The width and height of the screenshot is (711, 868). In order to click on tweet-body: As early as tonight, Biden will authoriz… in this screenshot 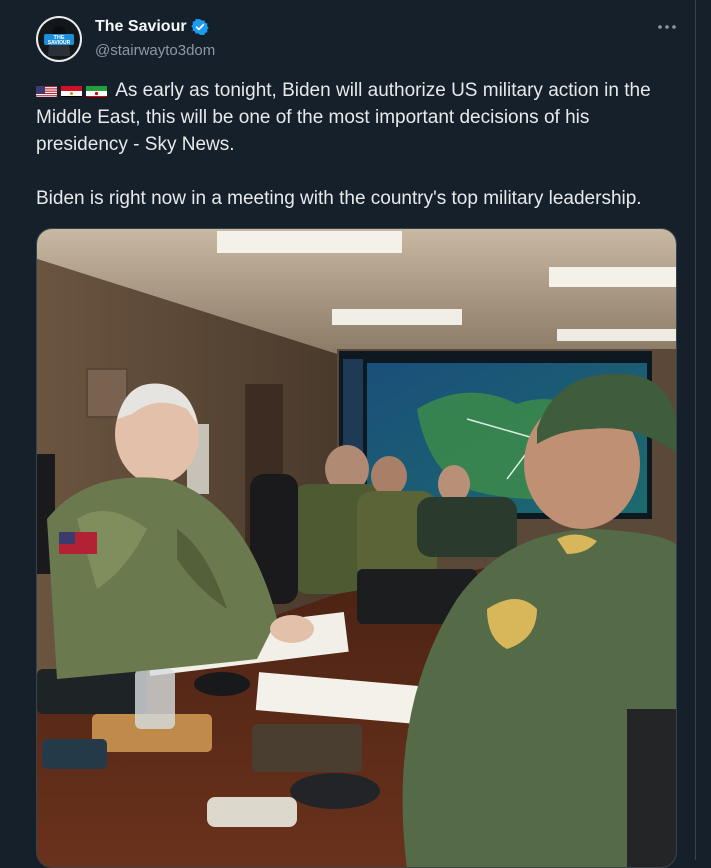, I will do `click(361, 144)`.